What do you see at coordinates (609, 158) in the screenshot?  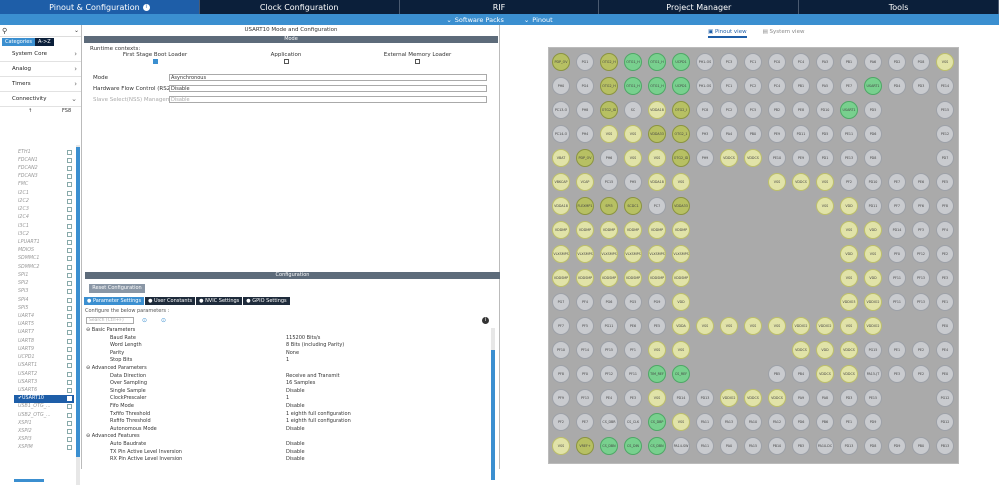 I see `pin: PH6` at bounding box center [609, 158].